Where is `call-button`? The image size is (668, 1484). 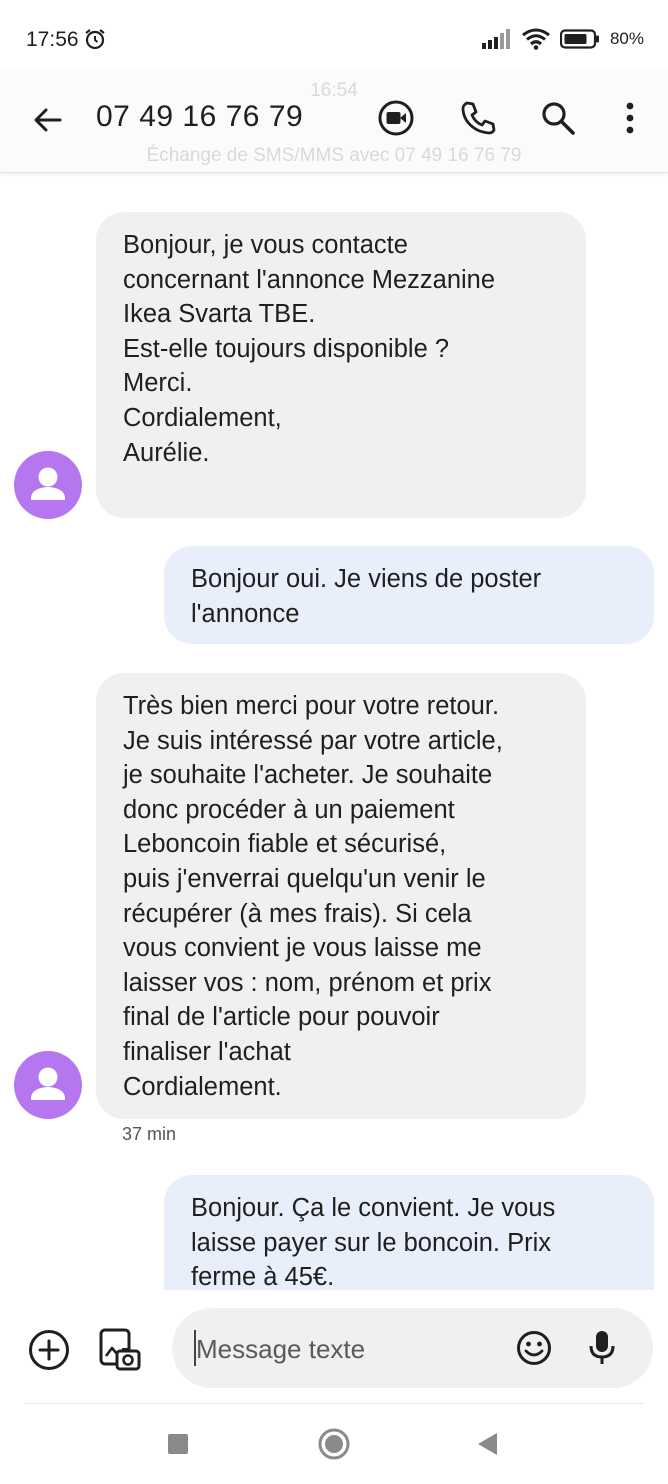
call-button is located at coordinates (477, 118).